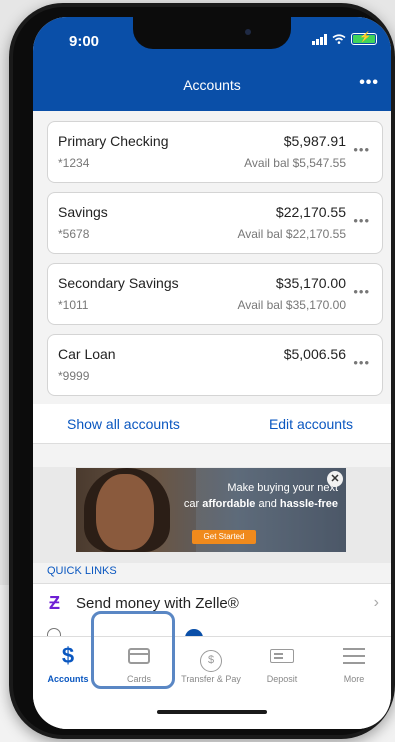 This screenshot has height=742, width=395. Describe the element at coordinates (248, 32) in the screenshot. I see `camera-icon` at that location.